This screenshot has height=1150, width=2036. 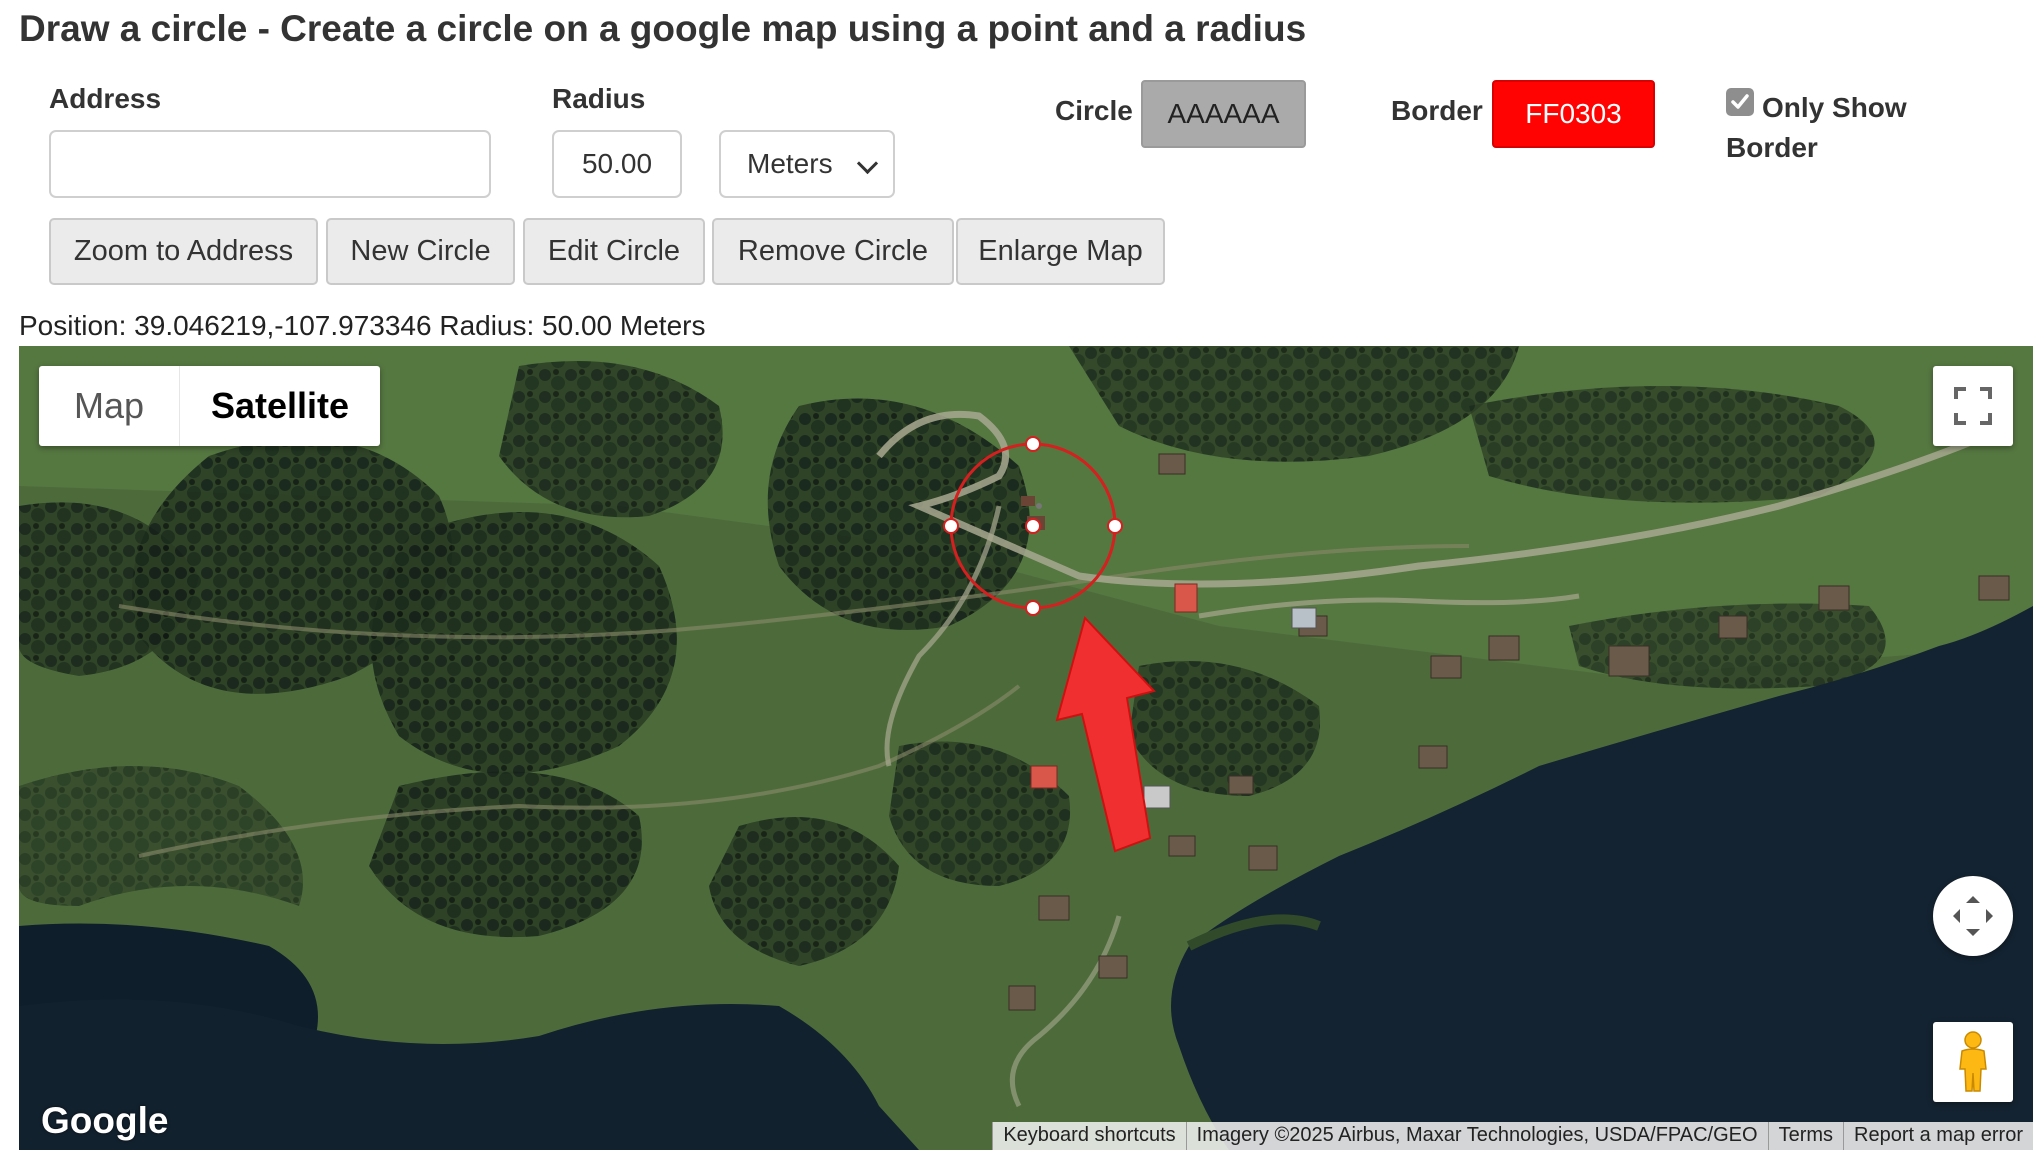 What do you see at coordinates (1816, 127) in the screenshot?
I see `only-show-border-label: Only Show Border` at bounding box center [1816, 127].